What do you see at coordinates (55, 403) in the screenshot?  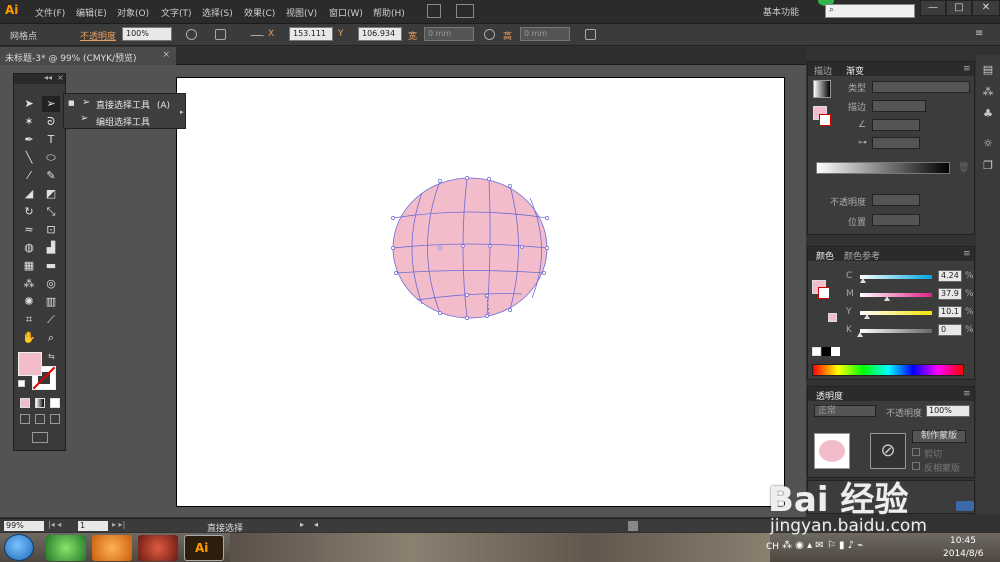 I see `none-mode-icon` at bounding box center [55, 403].